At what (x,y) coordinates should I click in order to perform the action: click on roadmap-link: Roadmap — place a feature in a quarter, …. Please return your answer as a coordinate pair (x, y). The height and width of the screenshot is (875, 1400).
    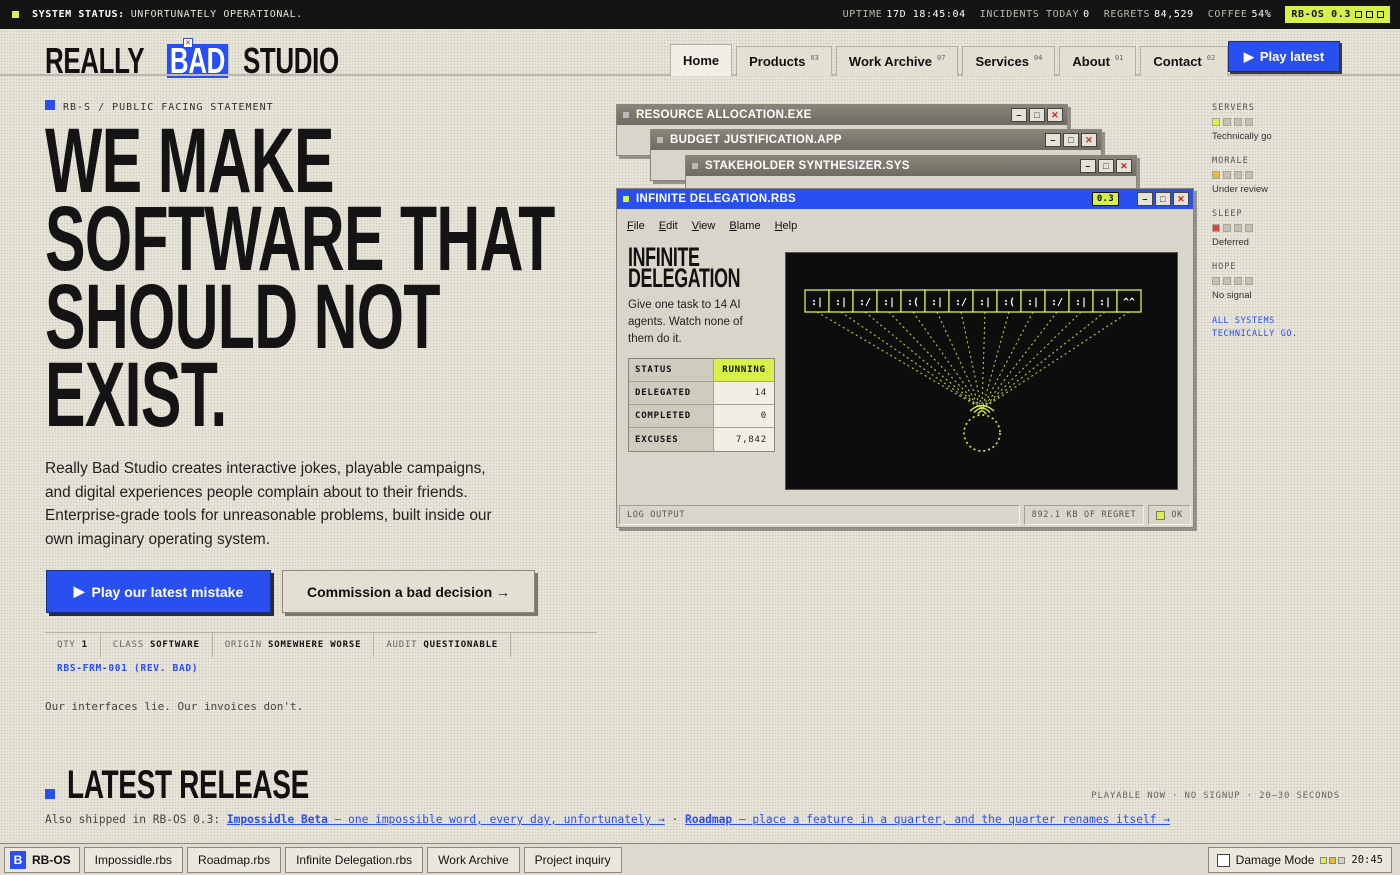
    Looking at the image, I should click on (927, 819).